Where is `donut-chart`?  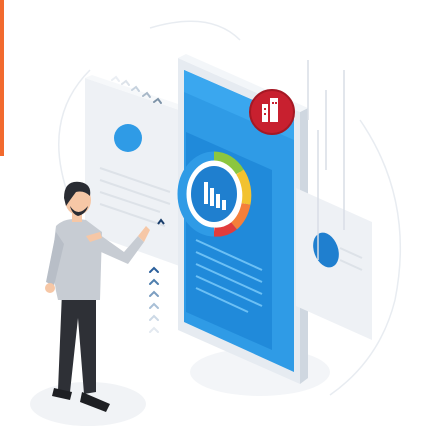 donut-chart is located at coordinates (214, 194).